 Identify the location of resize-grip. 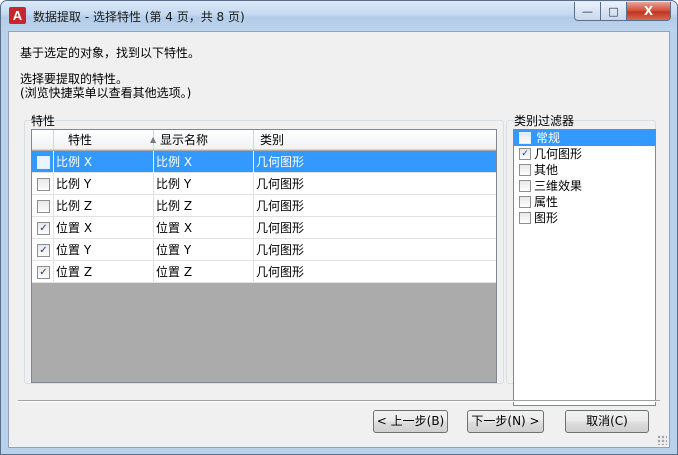
(662, 440).